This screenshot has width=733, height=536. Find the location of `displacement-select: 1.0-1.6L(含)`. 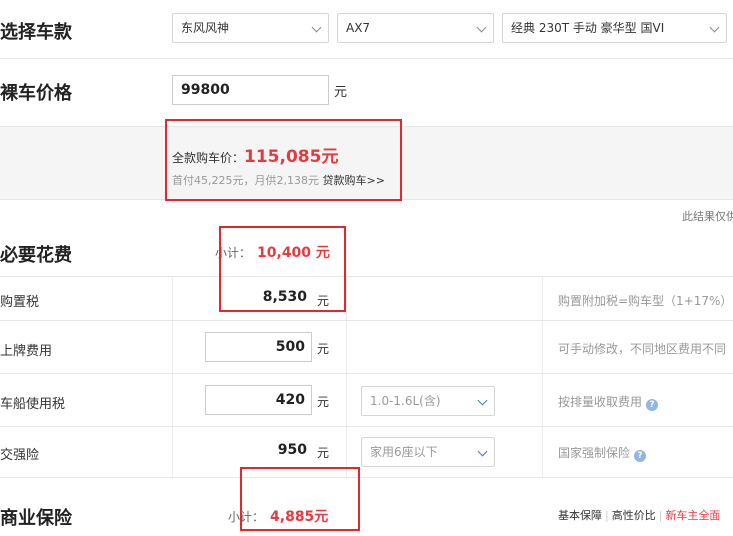

displacement-select: 1.0-1.6L(含) is located at coordinates (428, 401).